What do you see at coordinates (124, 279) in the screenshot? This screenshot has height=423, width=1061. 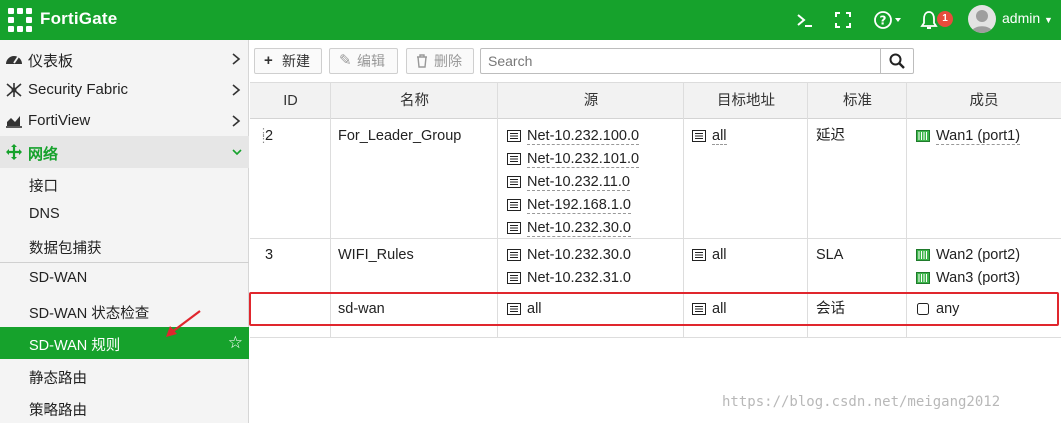 I see `sidebar-item-sd-wan: SD-WAN` at bounding box center [124, 279].